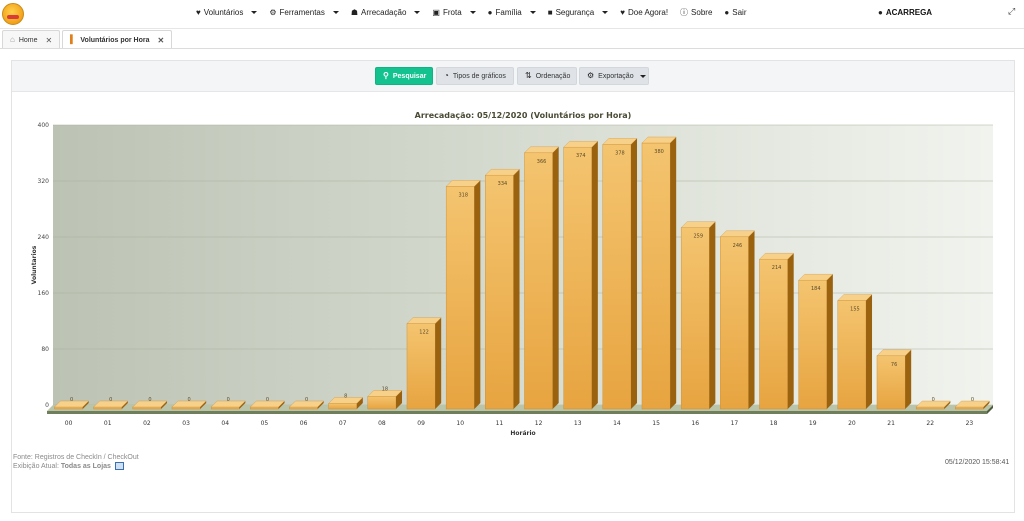 This screenshot has height=521, width=1024. Describe the element at coordinates (739, 12) in the screenshot. I see `menu-item-label: Sair` at that location.